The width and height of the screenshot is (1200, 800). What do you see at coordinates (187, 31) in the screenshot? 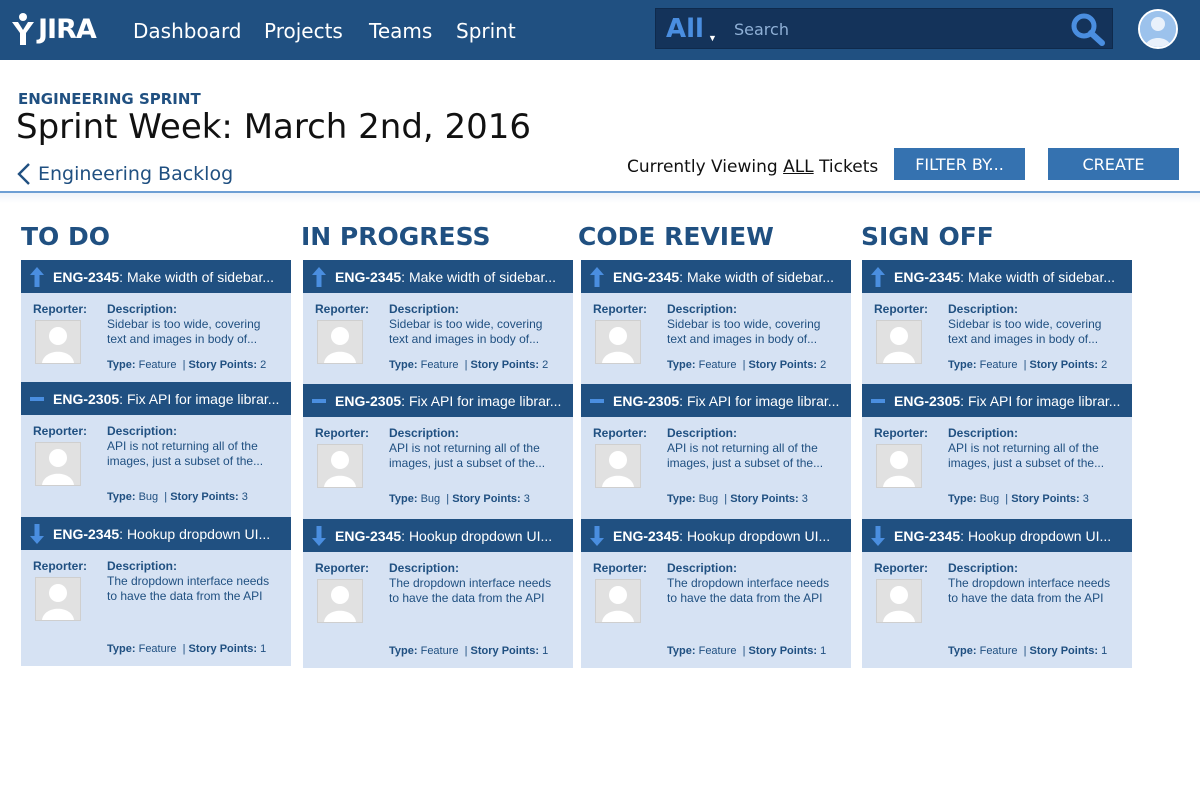
I see `nav-dashboard: Dashboard` at bounding box center [187, 31].